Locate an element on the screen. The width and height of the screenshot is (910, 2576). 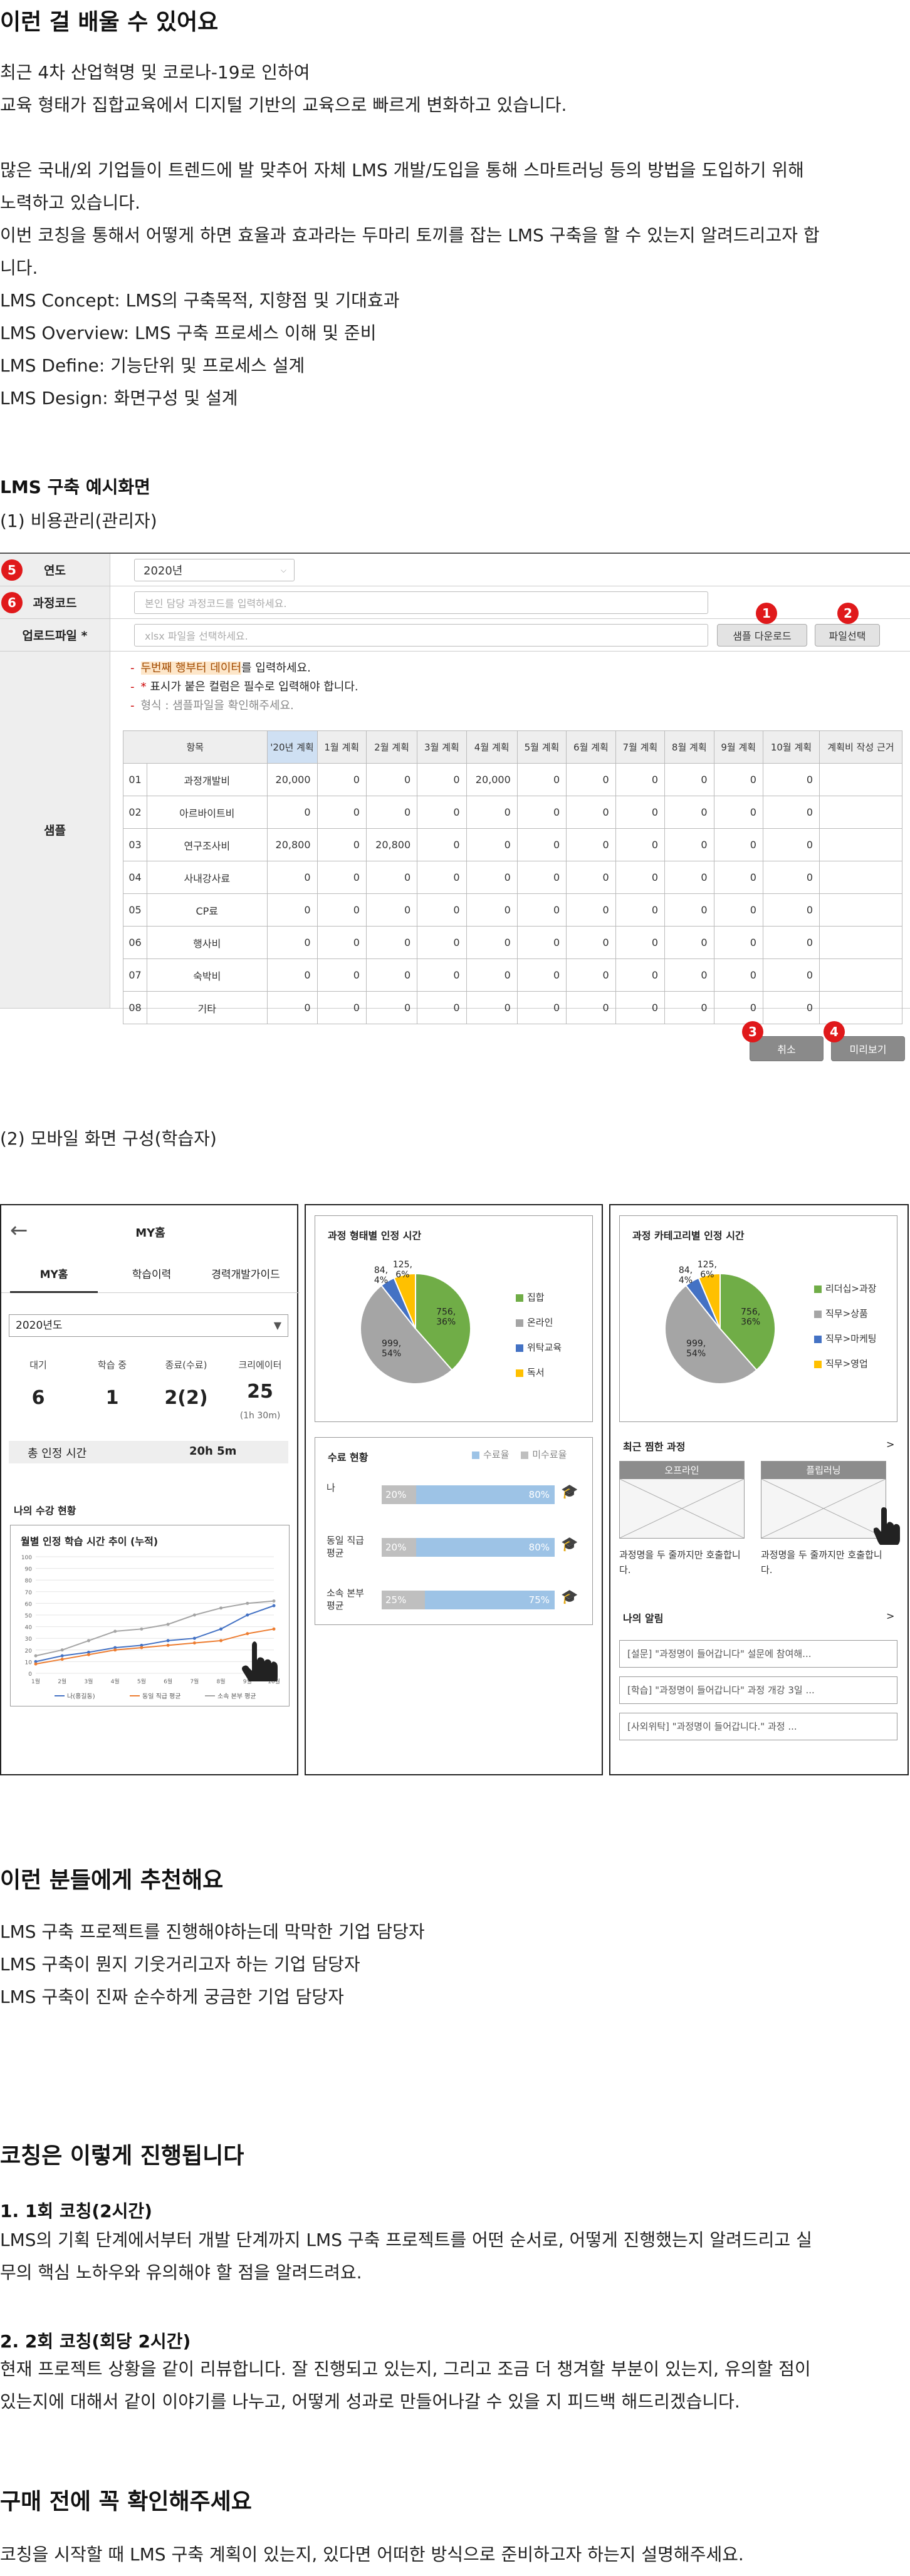
legend-item: 직무>상품 is located at coordinates (845, 1314).